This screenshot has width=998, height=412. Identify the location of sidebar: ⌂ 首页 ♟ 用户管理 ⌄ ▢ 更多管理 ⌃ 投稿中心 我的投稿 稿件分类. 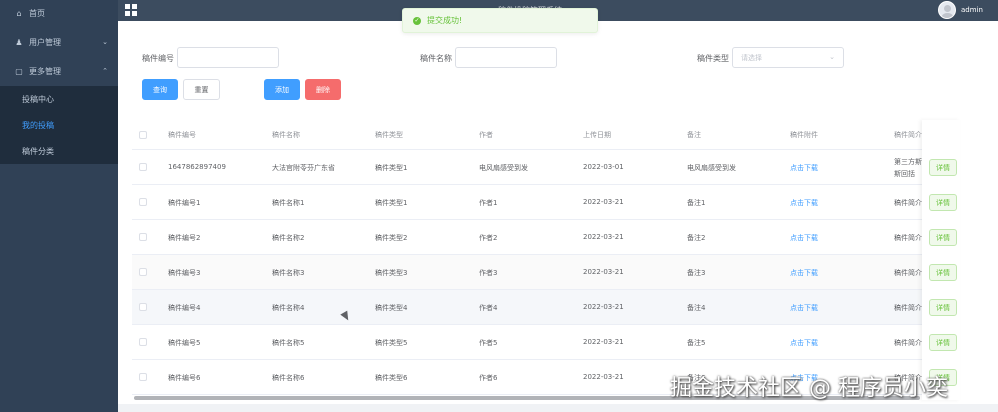
(59, 206).